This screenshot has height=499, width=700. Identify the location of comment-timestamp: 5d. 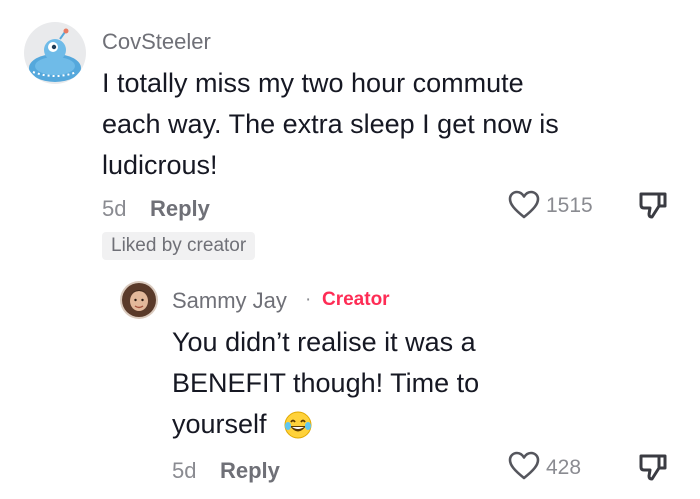
(114, 208).